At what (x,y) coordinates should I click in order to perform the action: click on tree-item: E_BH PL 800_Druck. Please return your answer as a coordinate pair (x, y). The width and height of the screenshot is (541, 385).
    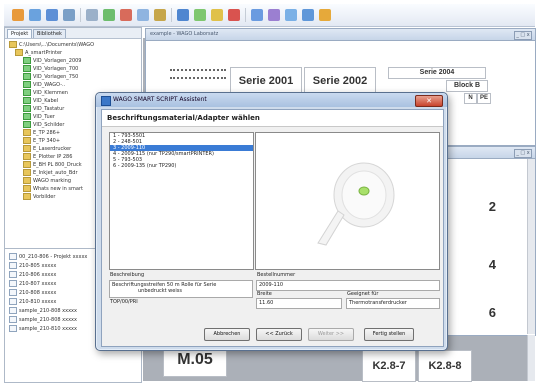
    Looking at the image, I should click on (52, 164).